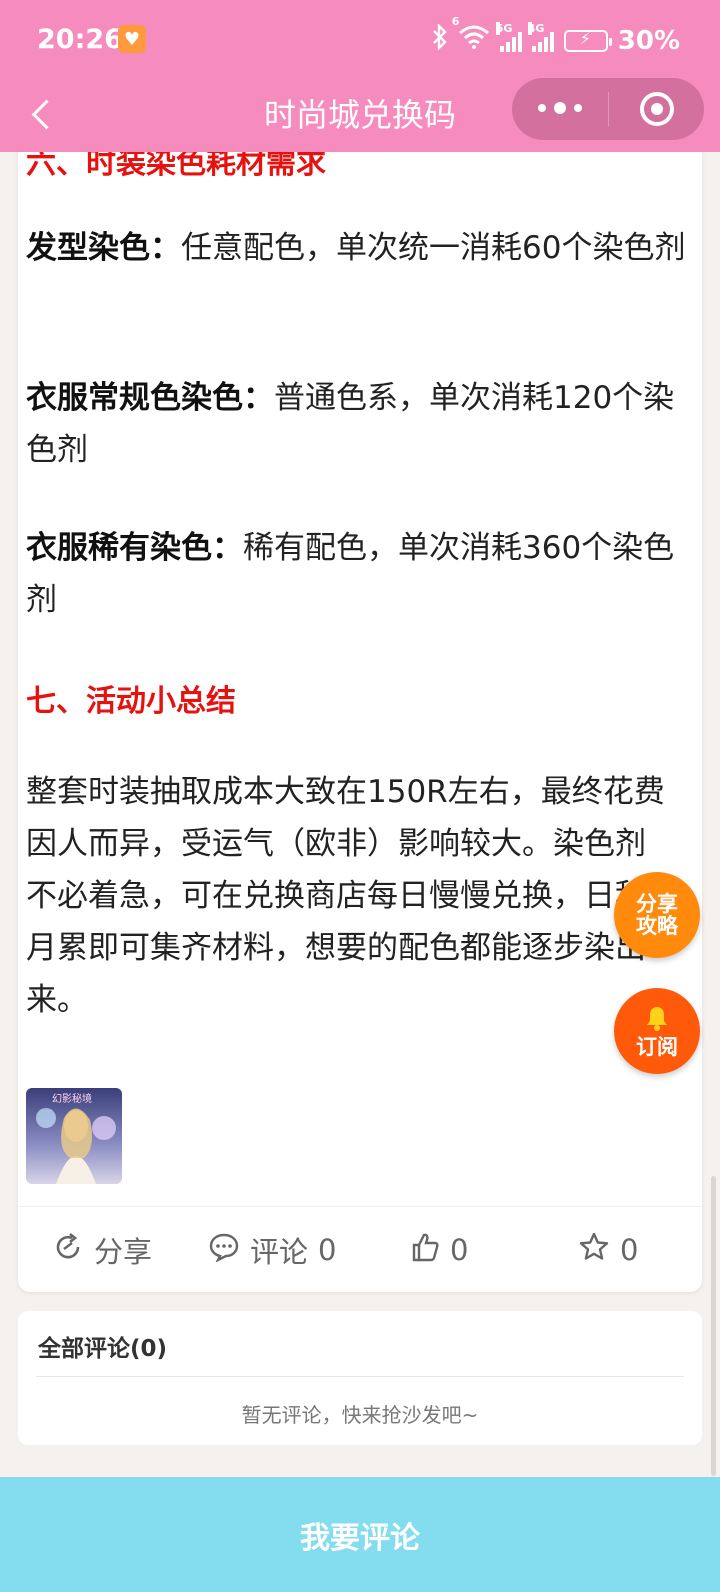 The height and width of the screenshot is (1592, 720). I want to click on scrollbar, so click(713, 1326).